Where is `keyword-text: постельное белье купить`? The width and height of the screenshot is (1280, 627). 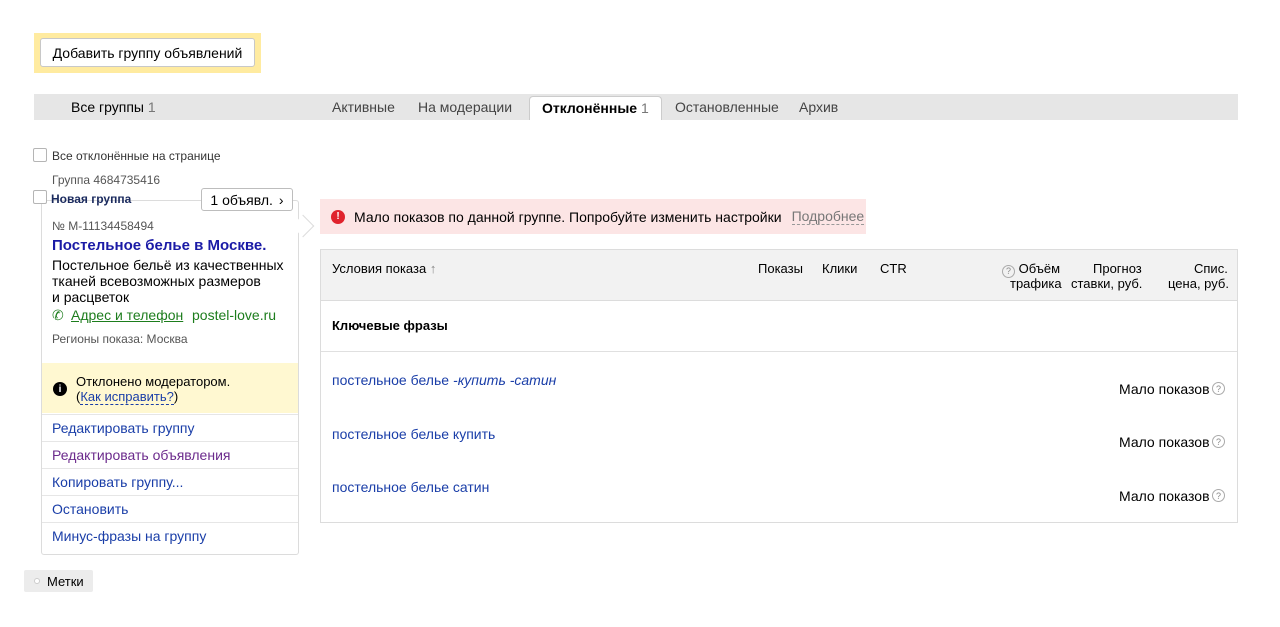 keyword-text: постельное белье купить is located at coordinates (414, 434).